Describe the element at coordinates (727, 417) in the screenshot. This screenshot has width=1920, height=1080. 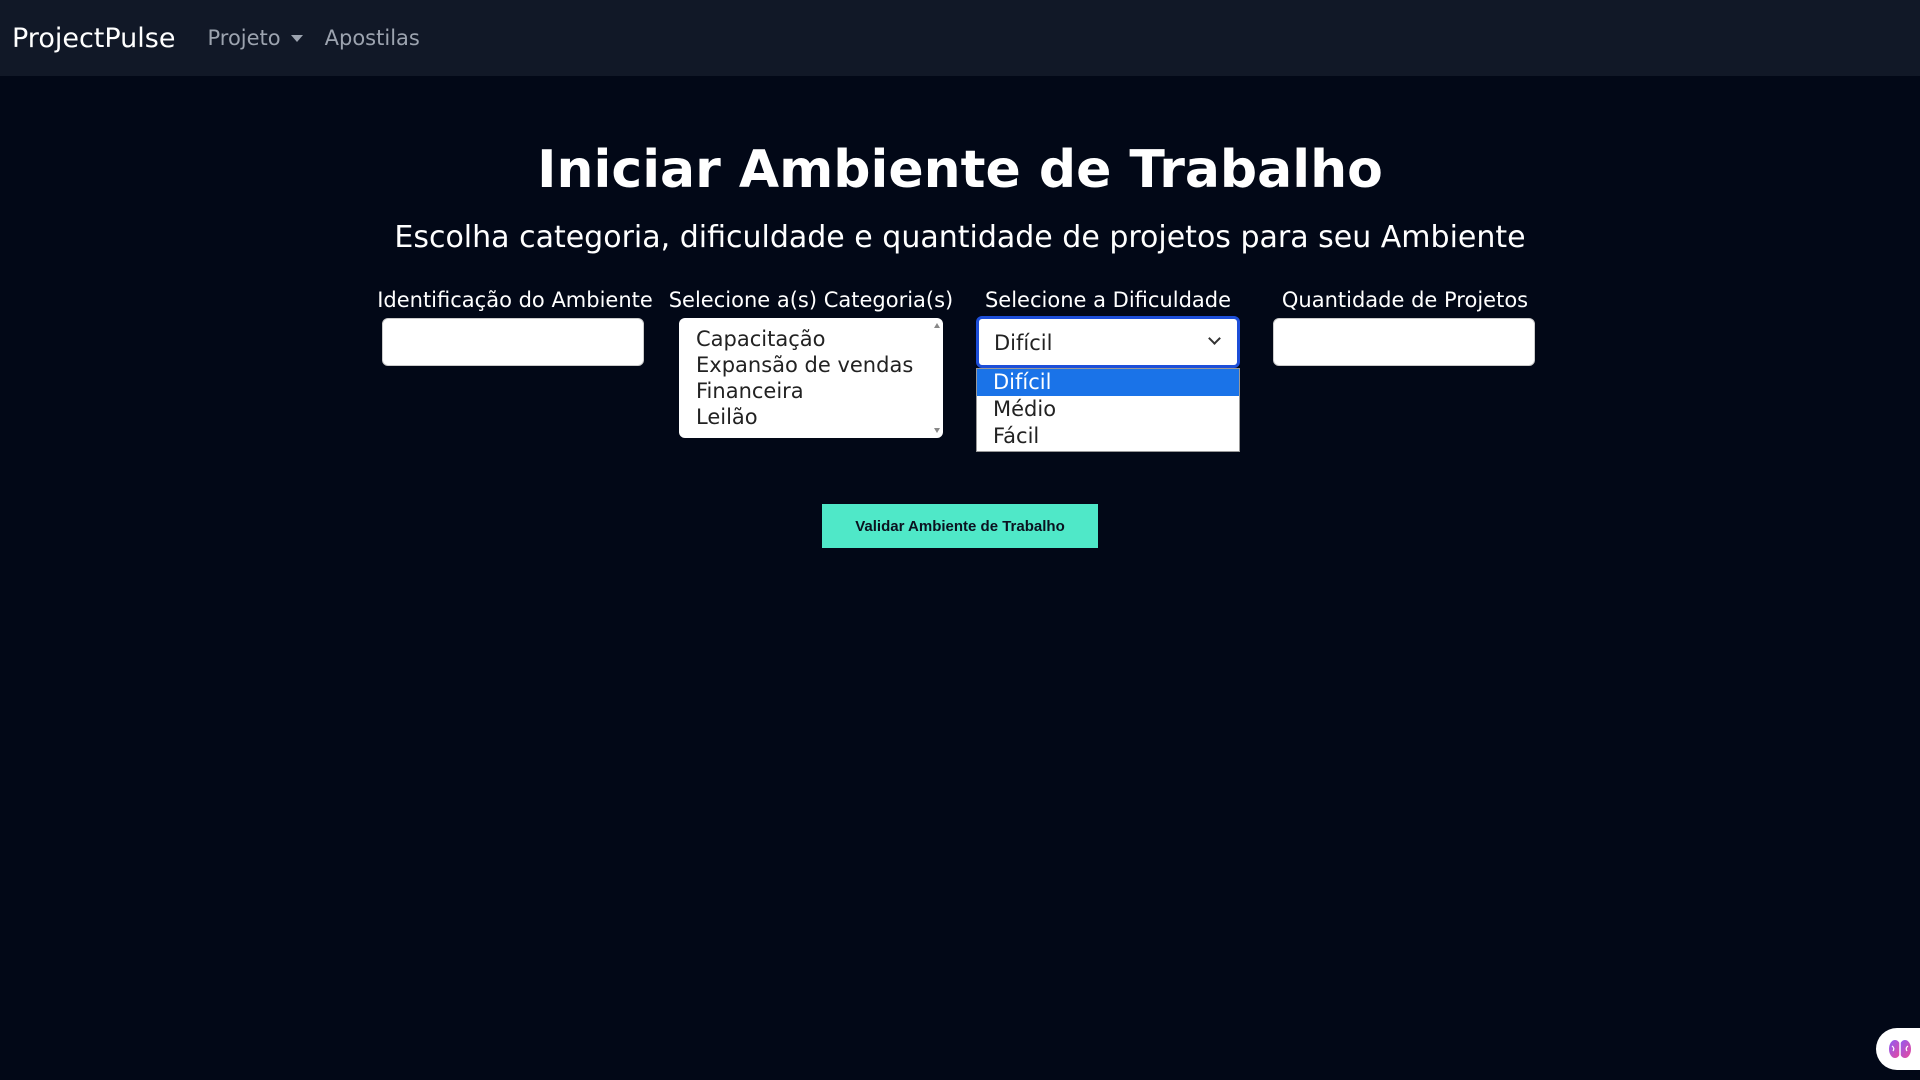
I see `category-option: Leilão` at that location.